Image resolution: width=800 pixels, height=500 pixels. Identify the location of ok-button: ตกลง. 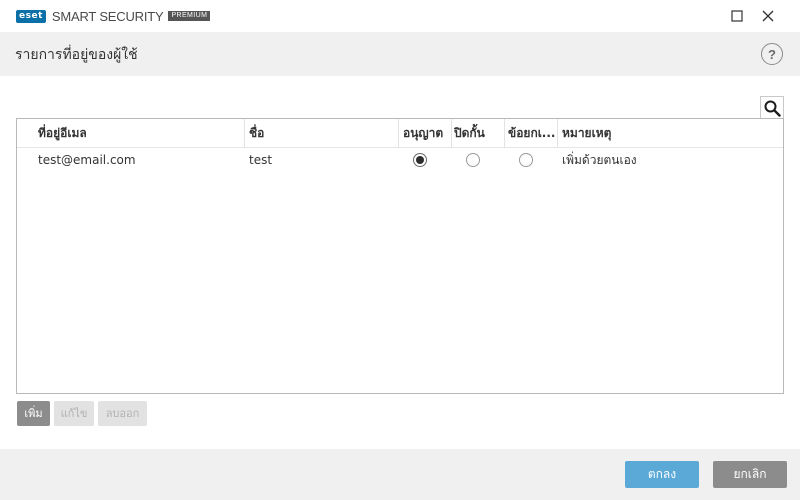
(662, 474).